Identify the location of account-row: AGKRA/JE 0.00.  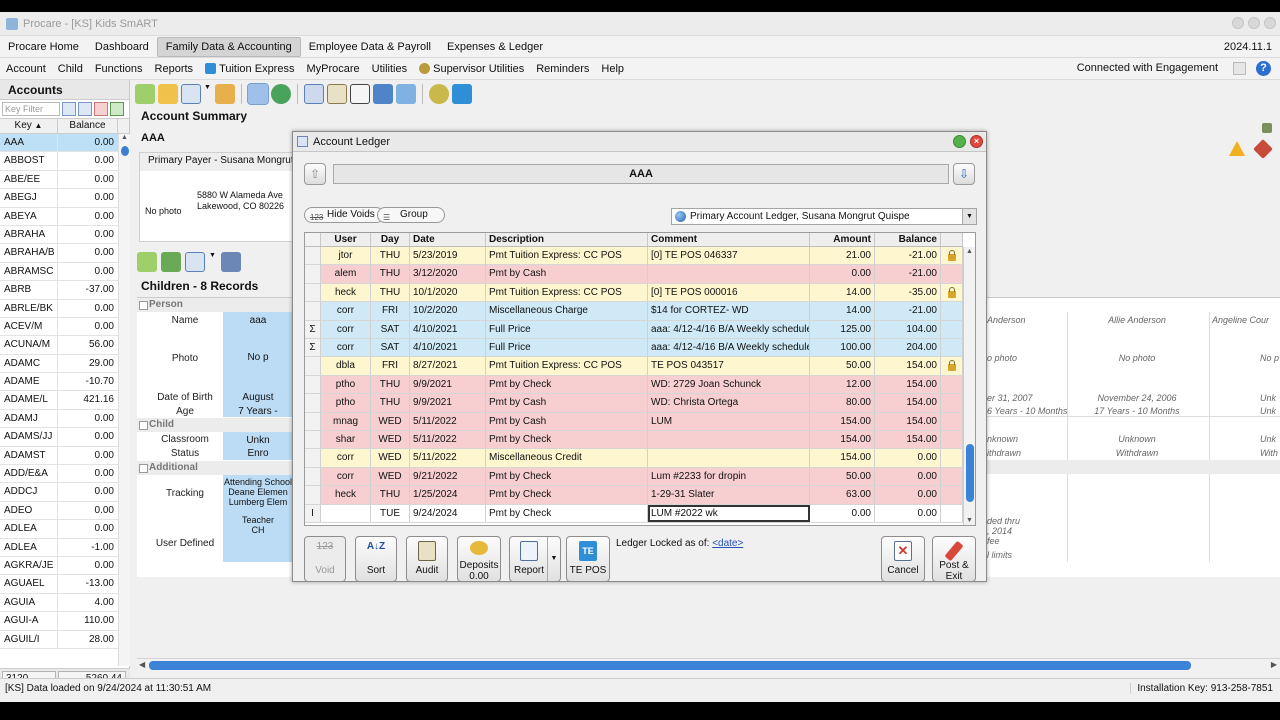
(59, 566).